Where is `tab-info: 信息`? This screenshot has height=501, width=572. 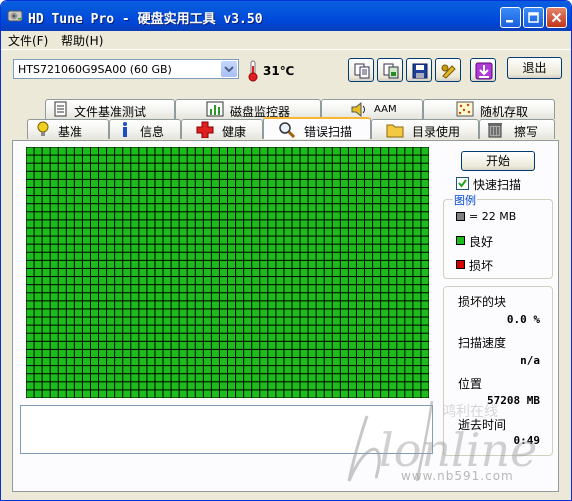
tab-info: 信息 is located at coordinates (145, 129).